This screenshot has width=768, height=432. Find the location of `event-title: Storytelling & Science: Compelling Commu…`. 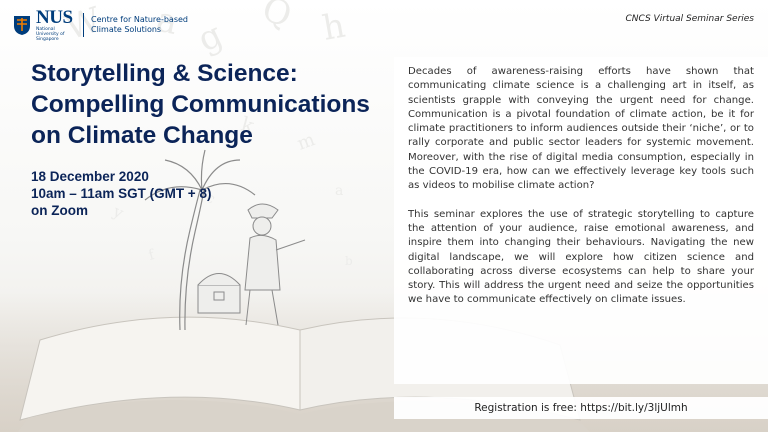

event-title: Storytelling & Science: Compelling Commu… is located at coordinates (216, 104).